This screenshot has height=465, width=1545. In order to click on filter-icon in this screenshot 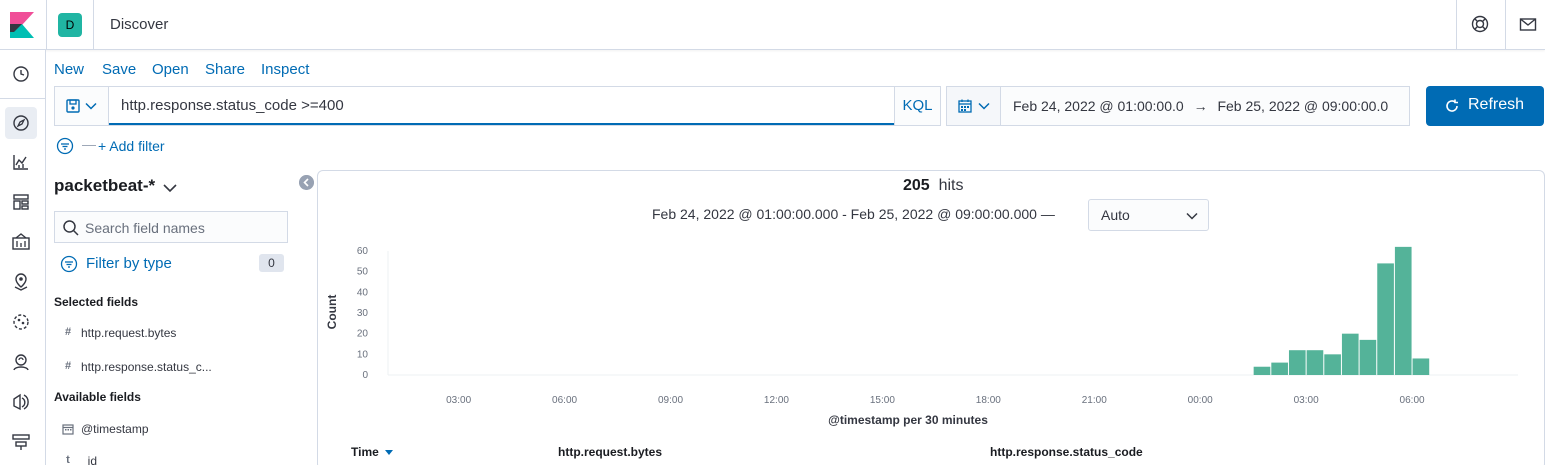, I will do `click(69, 264)`.